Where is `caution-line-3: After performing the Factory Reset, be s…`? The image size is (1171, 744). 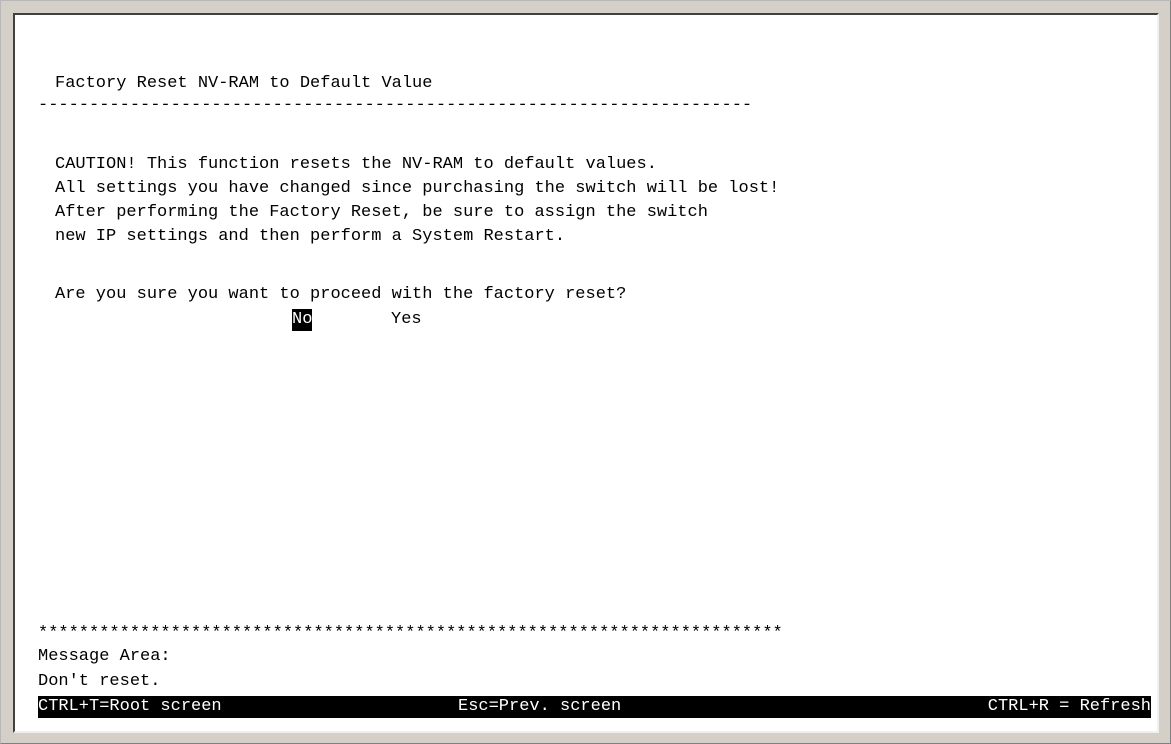 caution-line-3: After performing the Factory Reset, be s… is located at coordinates (381, 212).